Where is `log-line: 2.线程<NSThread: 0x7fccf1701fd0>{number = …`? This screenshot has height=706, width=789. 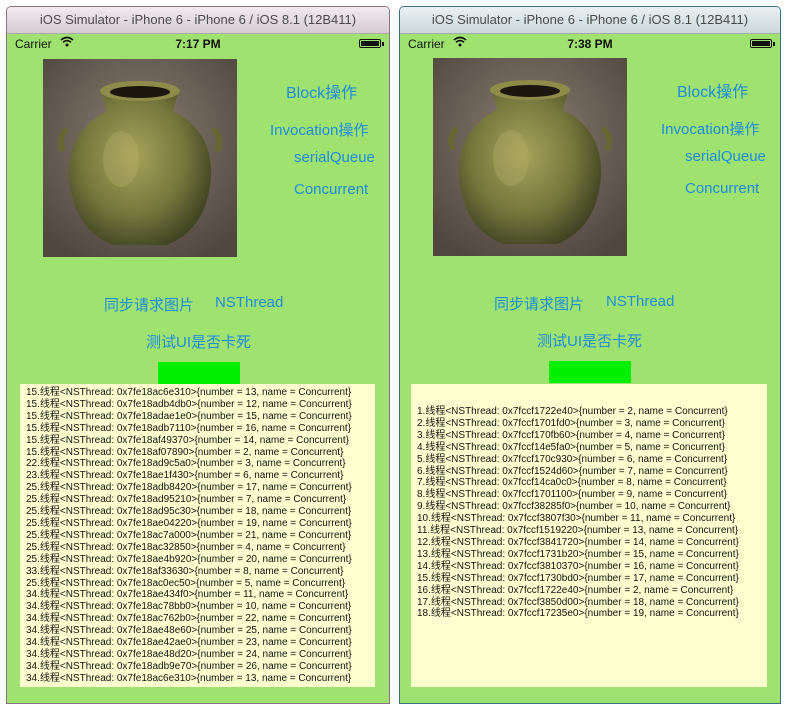 log-line: 2.线程<NSThread: 0x7fccf1701fd0>{number = … is located at coordinates (571, 423).